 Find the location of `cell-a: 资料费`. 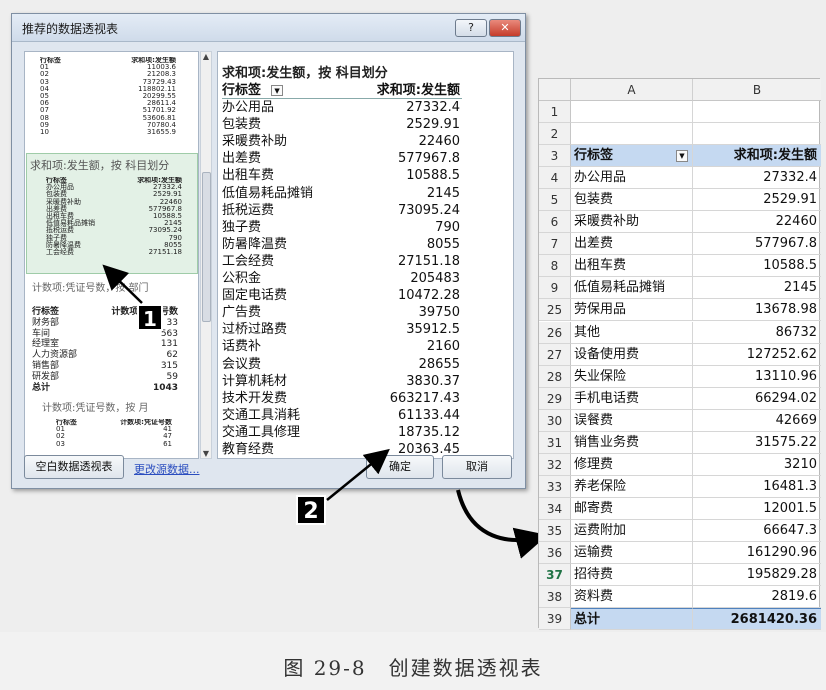

cell-a: 资料费 is located at coordinates (632, 597).